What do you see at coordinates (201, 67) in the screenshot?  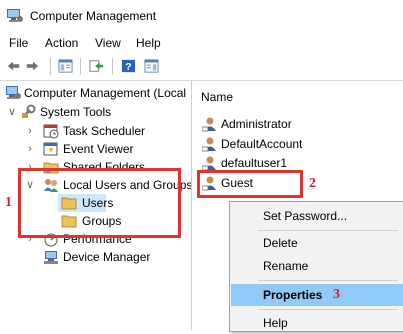 I see `toolbar: ?` at bounding box center [201, 67].